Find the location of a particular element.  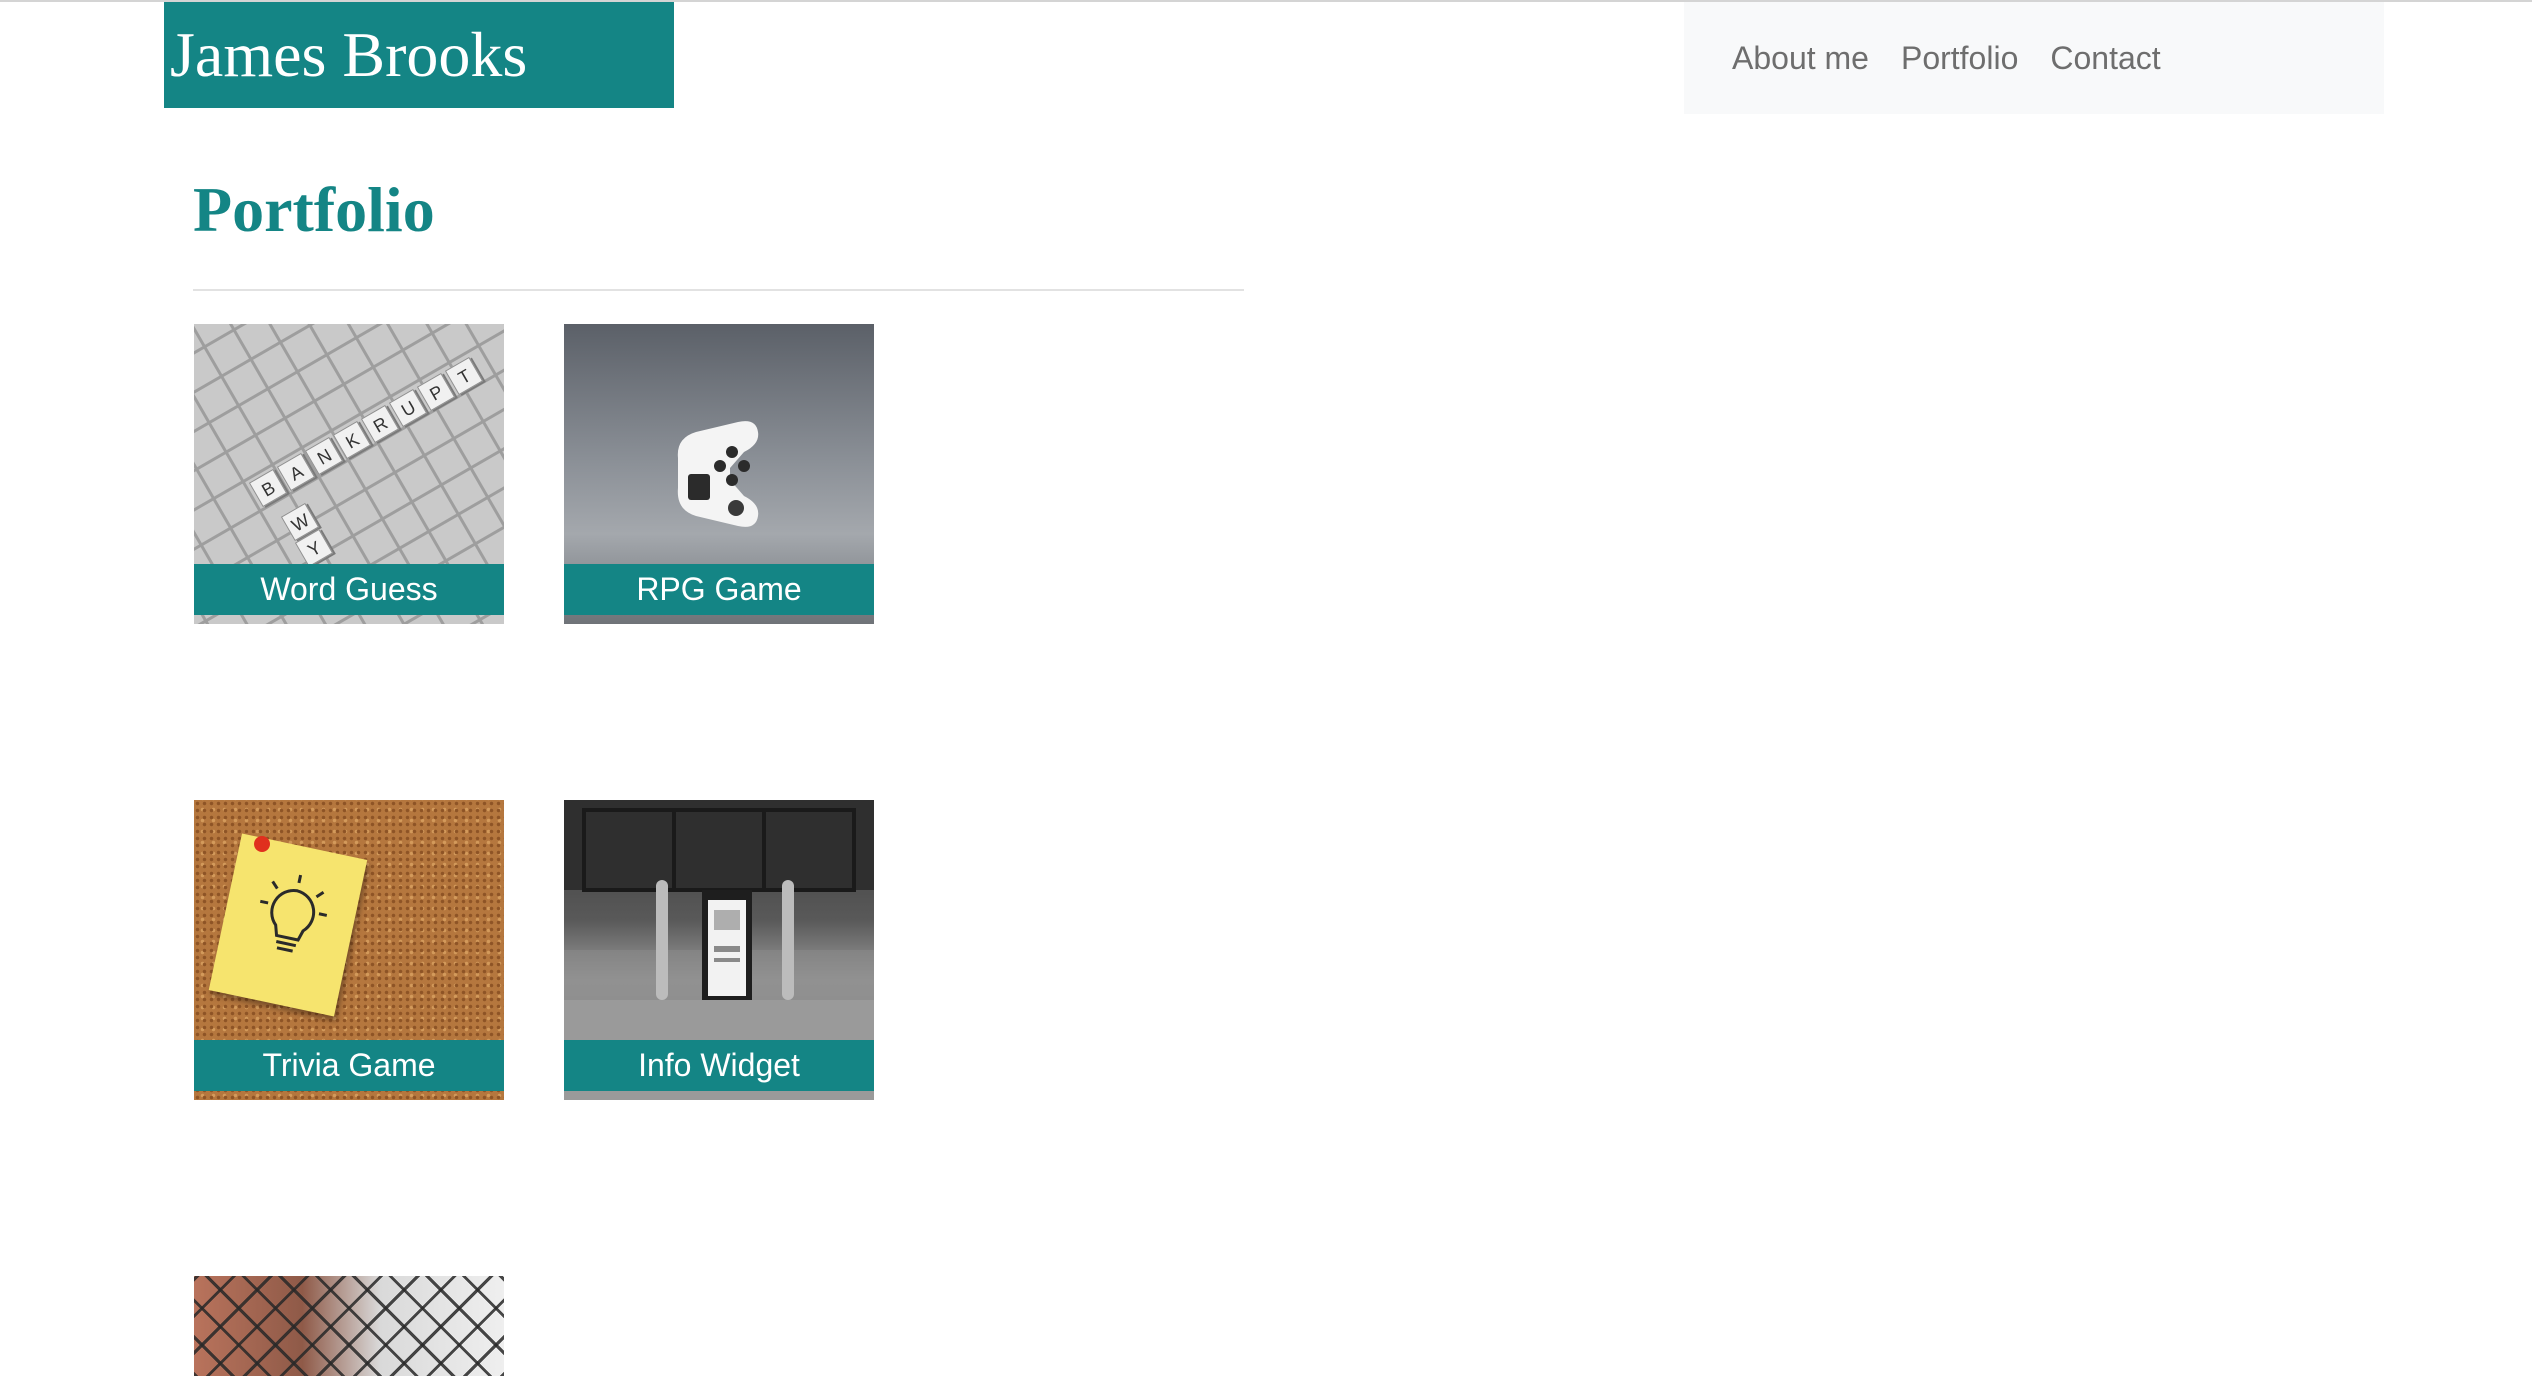

brand-title: James Brooks is located at coordinates (419, 55).